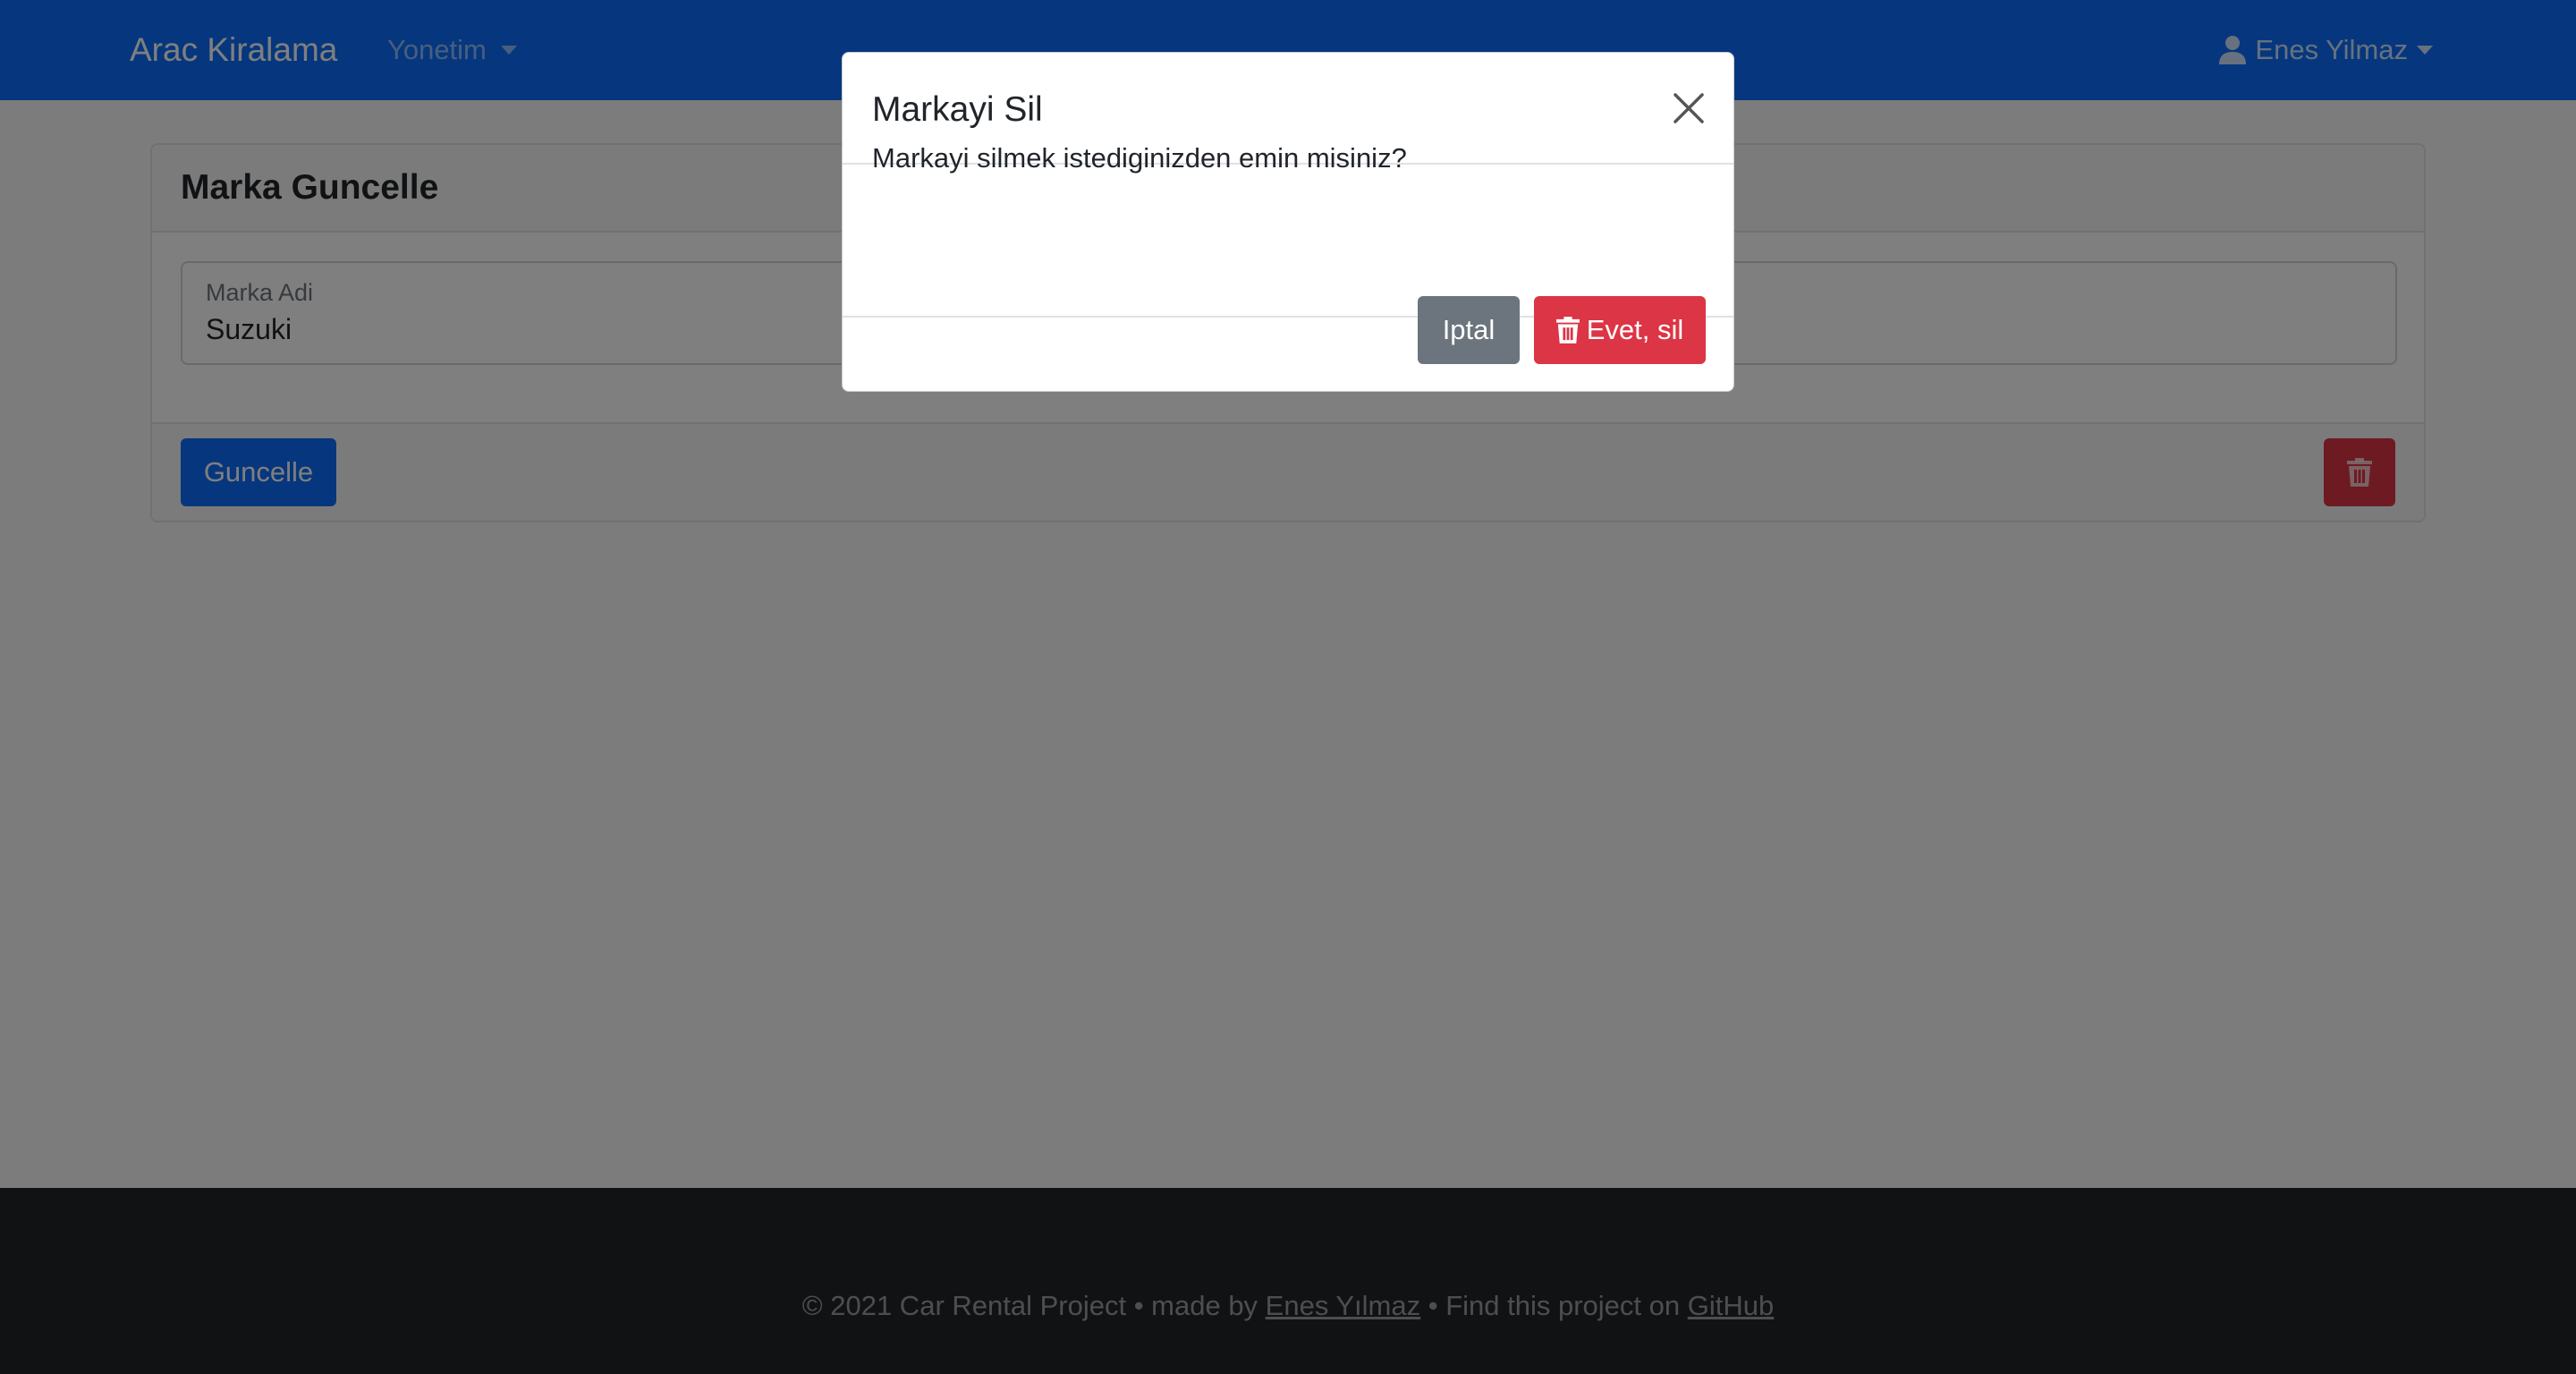 The height and width of the screenshot is (1374, 2576). I want to click on confirm-delete-label: Evet, sil, so click(1635, 329).